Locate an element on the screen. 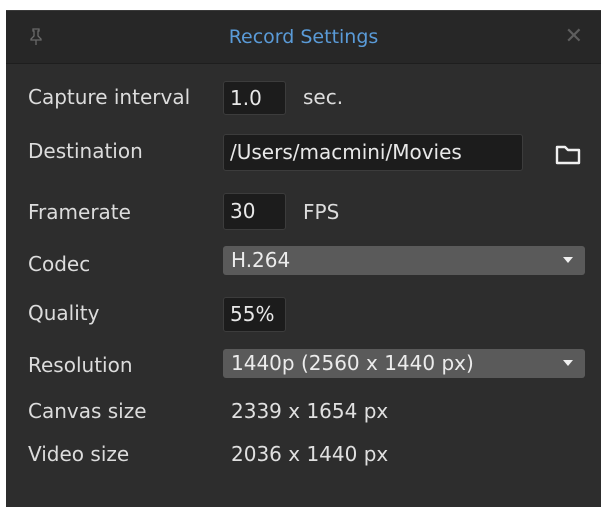  capture-interval-unit: sec. is located at coordinates (323, 97).